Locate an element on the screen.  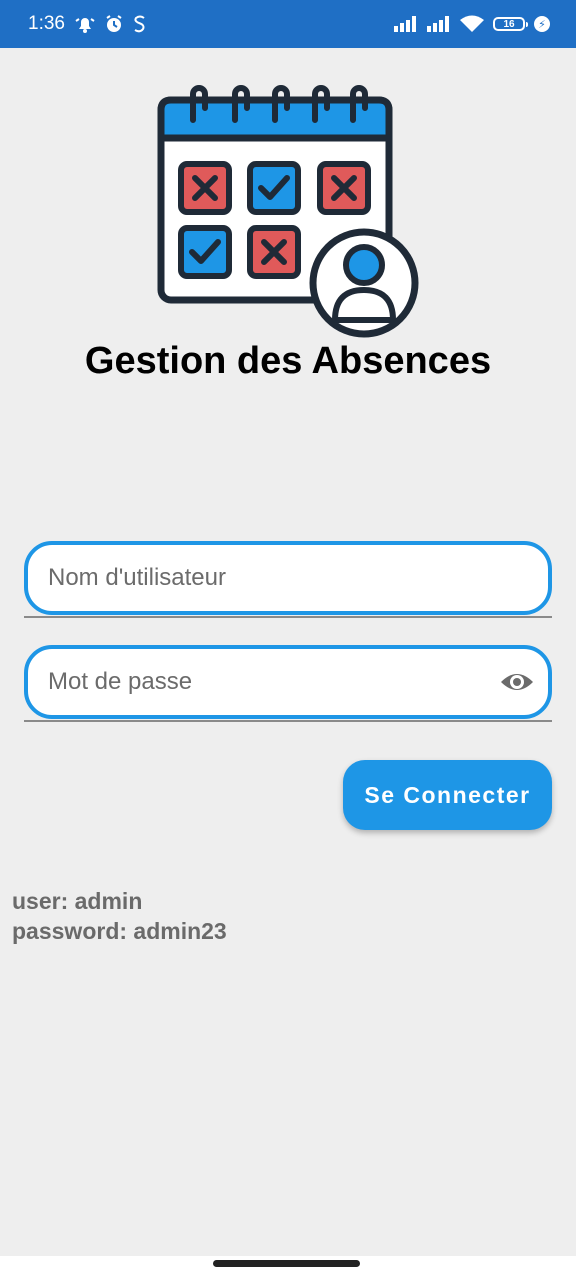
status-time: 1:36 is located at coordinates (46, 23).